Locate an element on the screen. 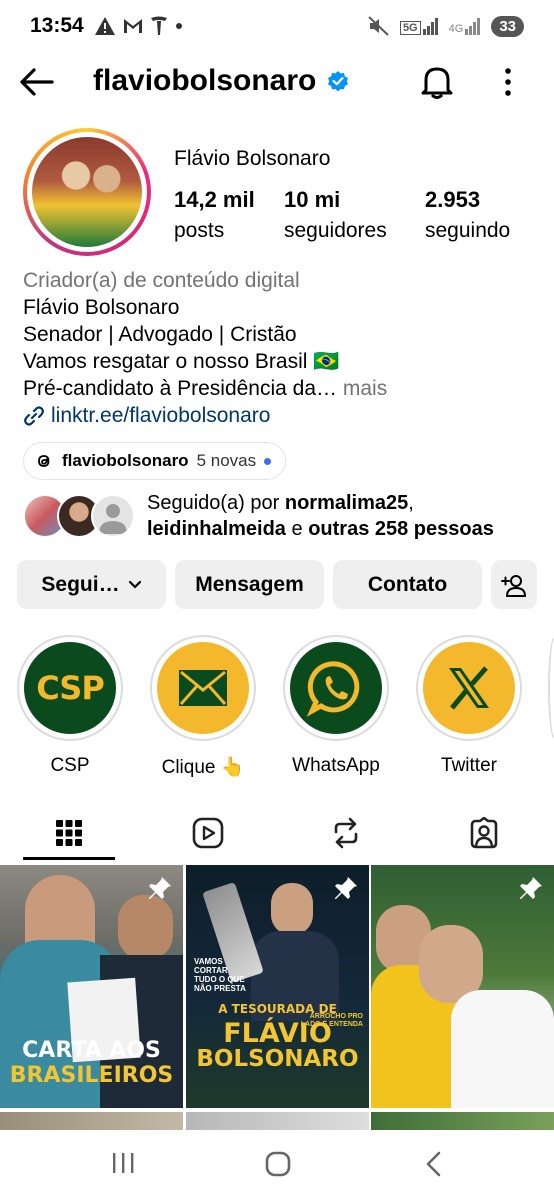 This screenshot has width=554, height=1200. followed-prefix: Seguido(a) por is located at coordinates (216, 503).